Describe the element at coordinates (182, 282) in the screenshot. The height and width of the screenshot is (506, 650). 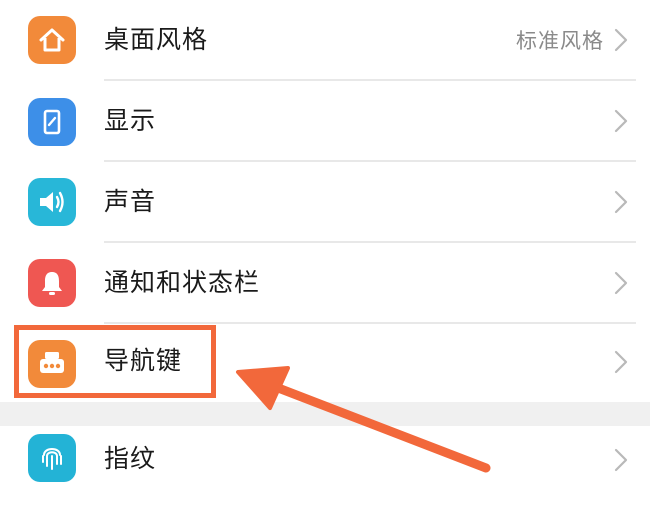
I see `settings-item-label: 通知和状态栏` at that location.